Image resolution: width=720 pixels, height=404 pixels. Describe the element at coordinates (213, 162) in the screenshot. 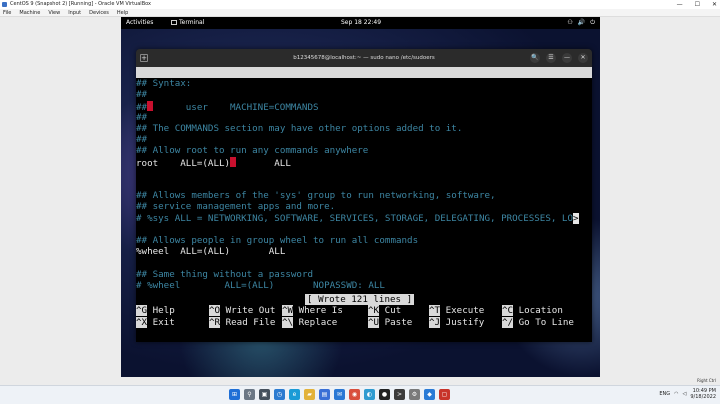

I see `editor-line: root ALL=(ALL) ALL` at that location.